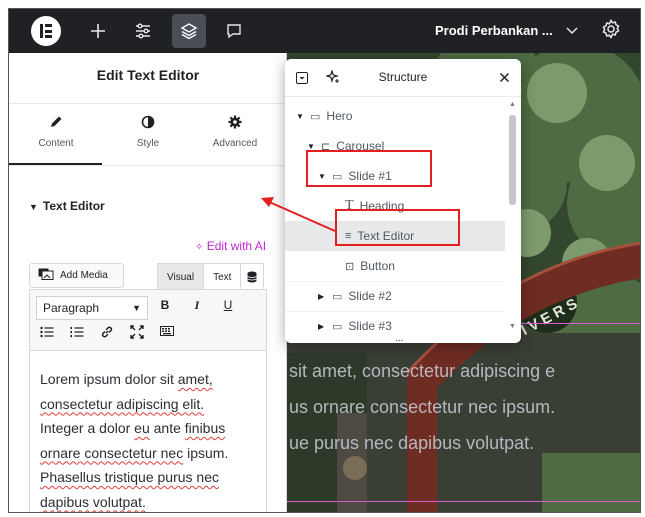 The image size is (645, 517). I want to click on italic-button: I, so click(197, 305).